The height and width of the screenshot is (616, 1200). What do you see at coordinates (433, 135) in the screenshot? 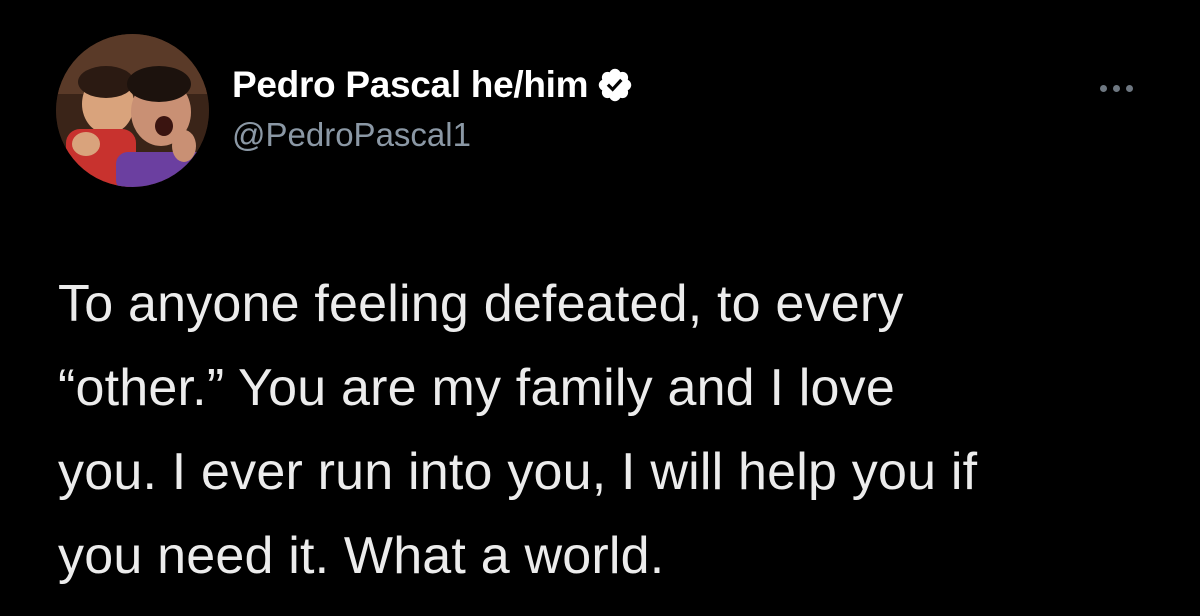
I see `handle: @PedroPascal1` at bounding box center [433, 135].